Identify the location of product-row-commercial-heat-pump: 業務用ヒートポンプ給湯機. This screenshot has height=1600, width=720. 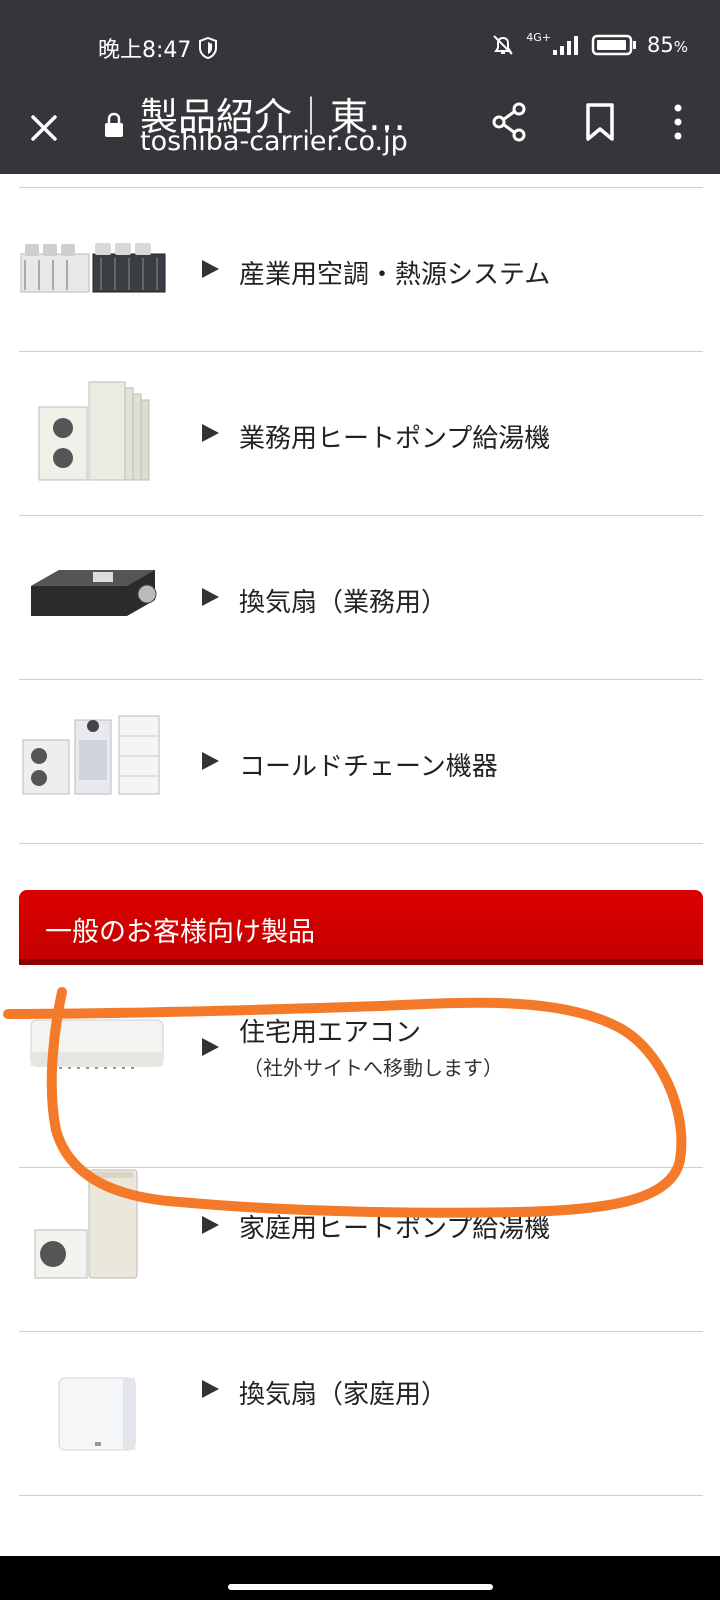
(361, 433).